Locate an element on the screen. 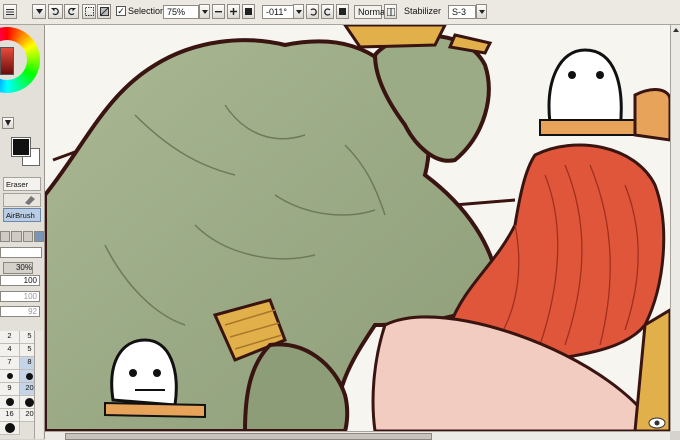 This screenshot has height=440, width=680. blend-value: 100 is located at coordinates (20, 296).